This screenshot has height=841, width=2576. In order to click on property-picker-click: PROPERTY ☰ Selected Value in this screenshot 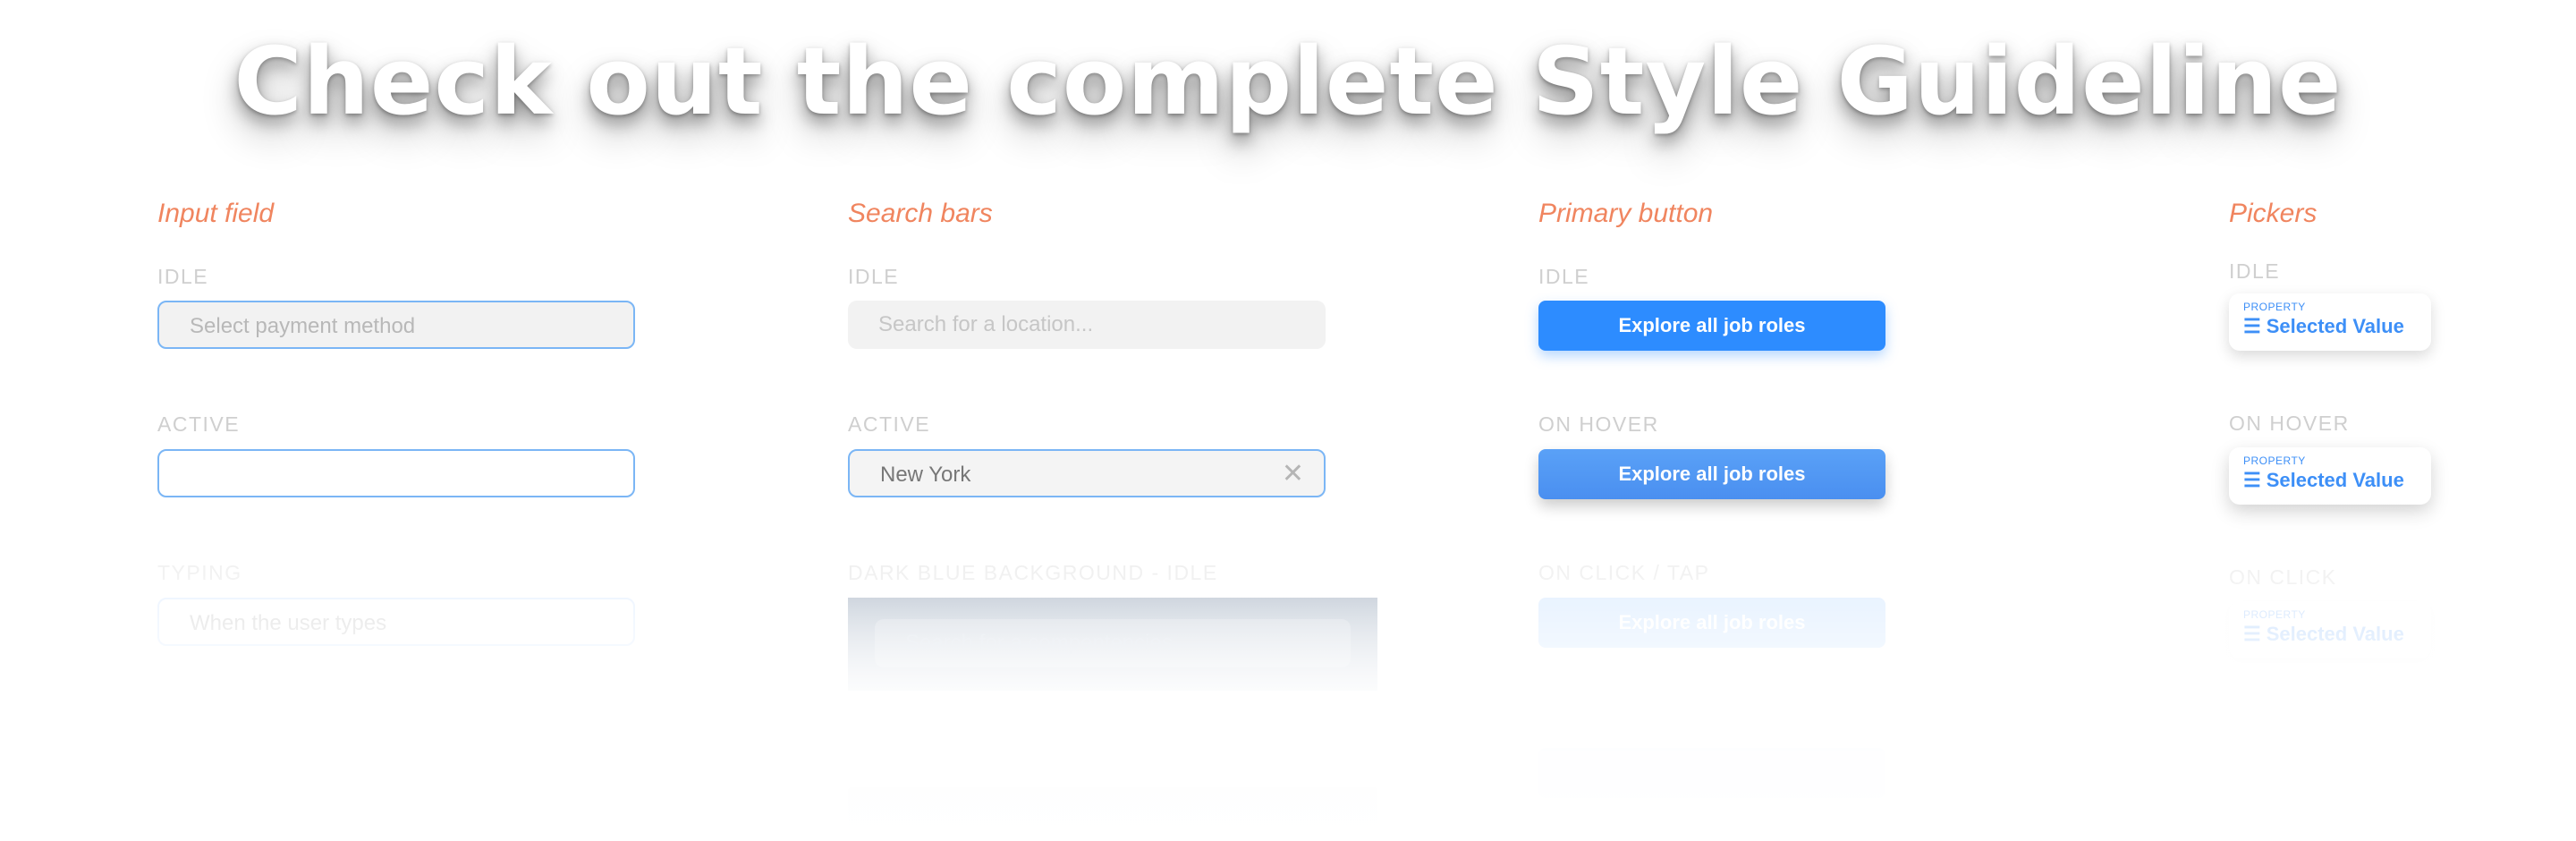, I will do `click(2330, 630)`.